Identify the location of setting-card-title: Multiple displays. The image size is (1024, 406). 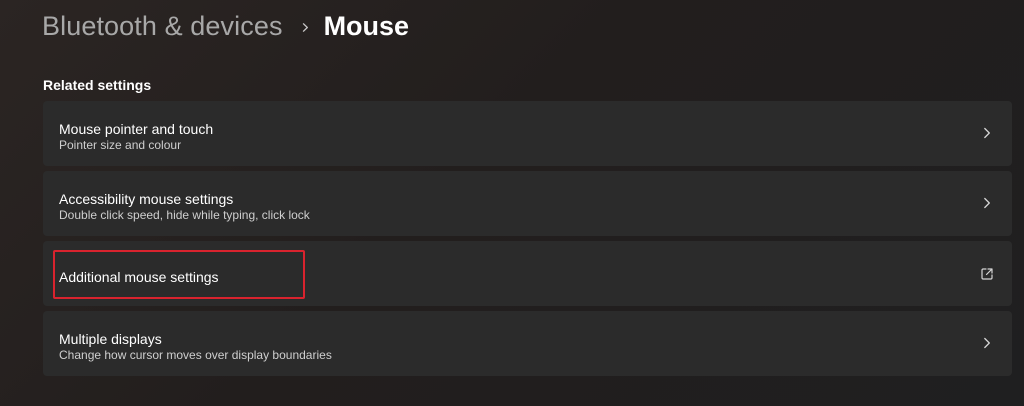
(110, 339).